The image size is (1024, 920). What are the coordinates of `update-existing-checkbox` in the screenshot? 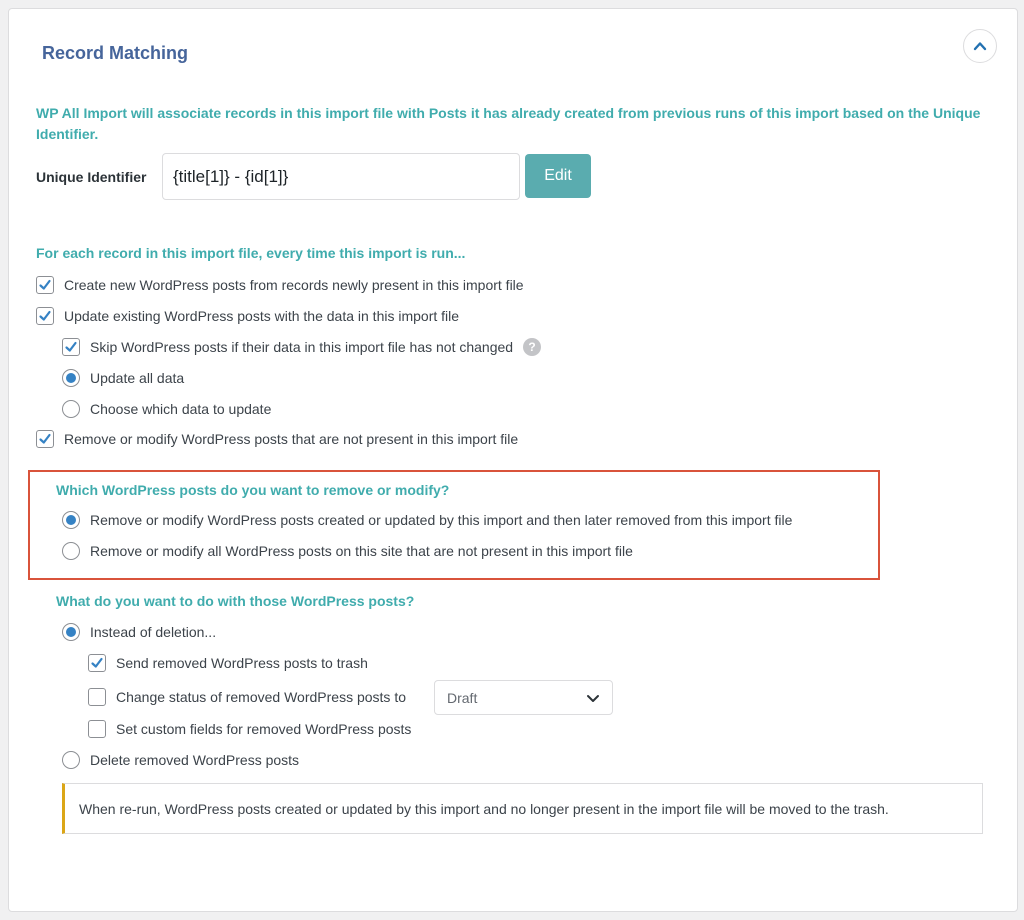 It's located at (45, 316).